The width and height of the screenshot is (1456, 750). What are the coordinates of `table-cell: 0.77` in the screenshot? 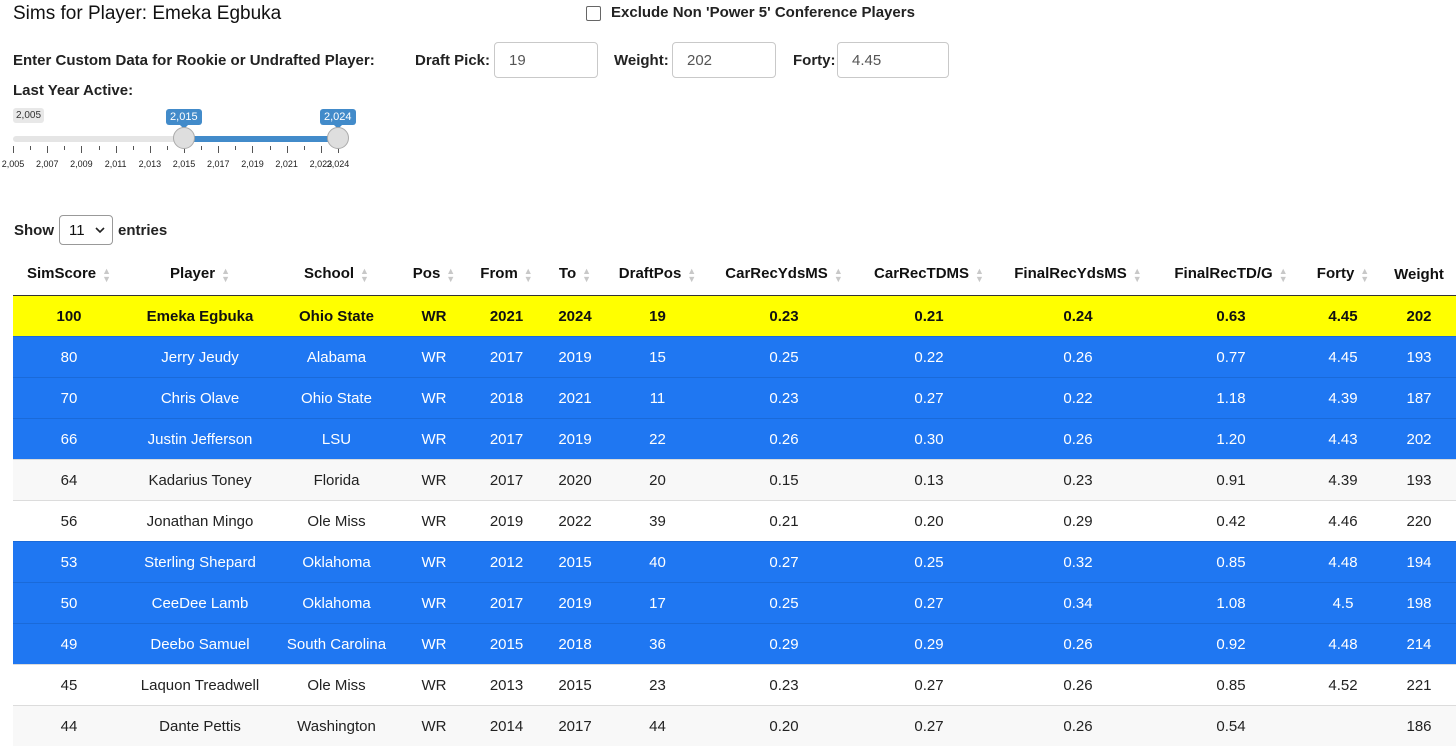 It's located at (1231, 357).